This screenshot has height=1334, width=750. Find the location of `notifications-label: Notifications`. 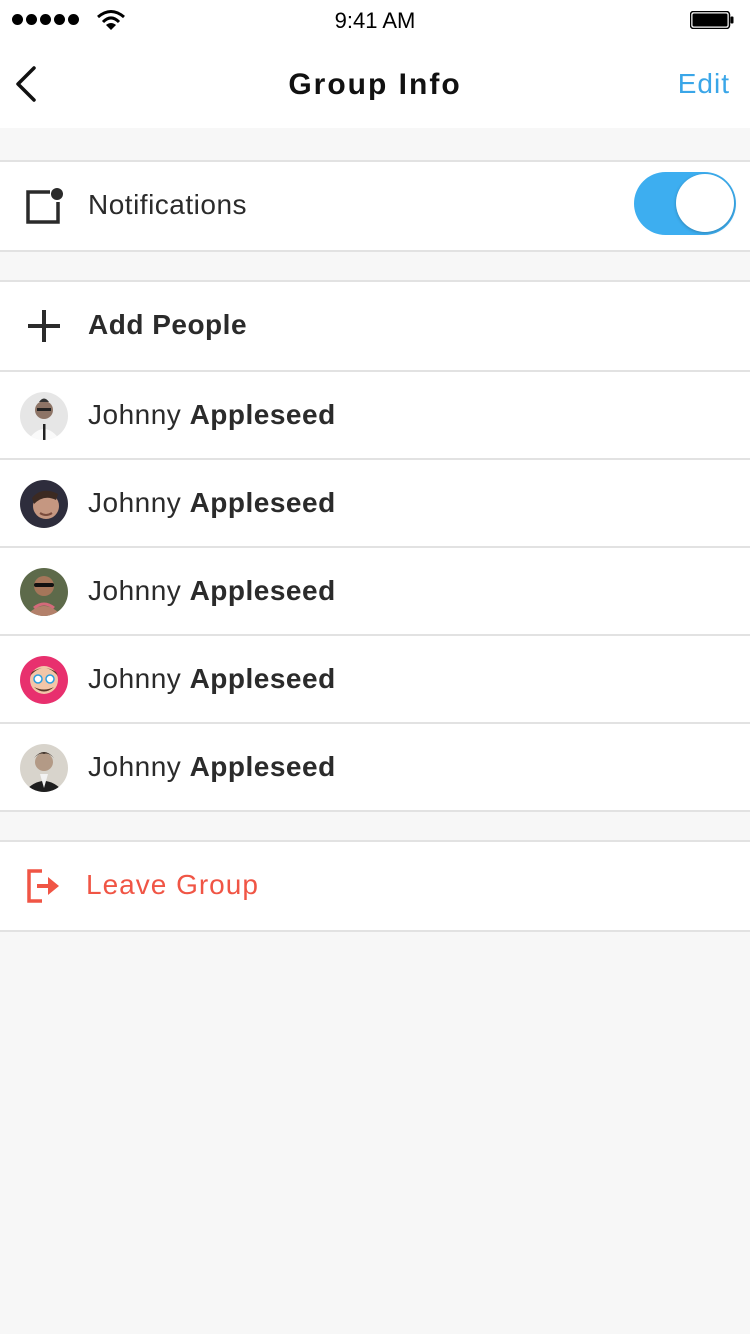

notifications-label: Notifications is located at coordinates (168, 204).